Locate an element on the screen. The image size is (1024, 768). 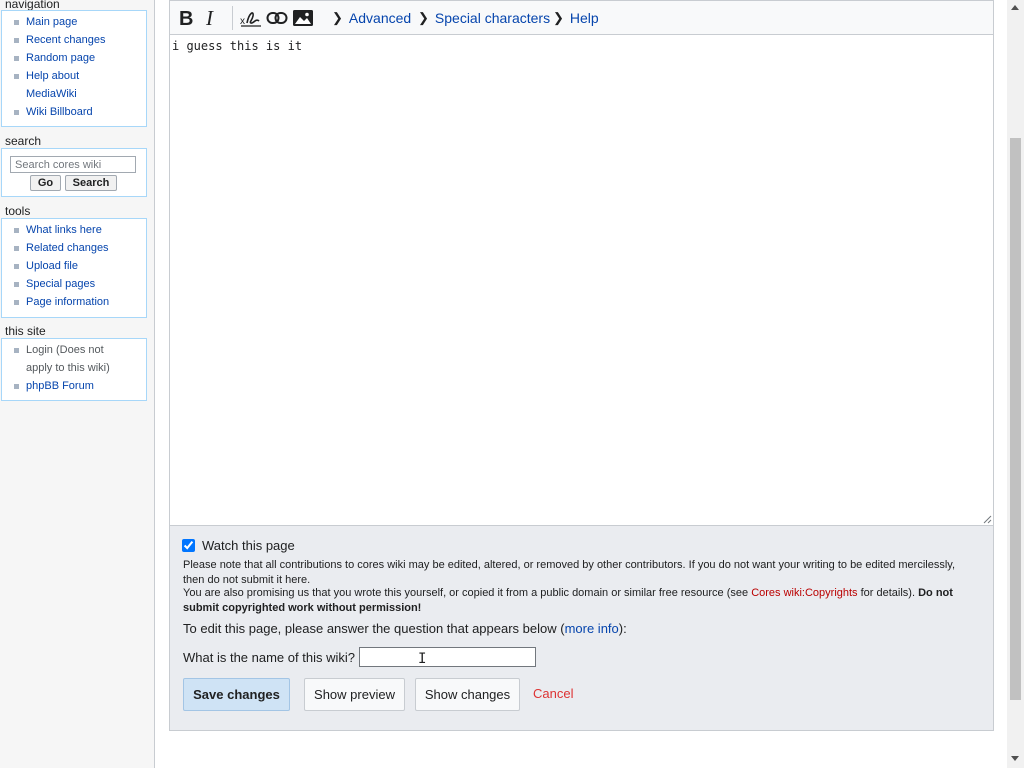
nav-link-line: MediaWiki is located at coordinates (51, 94).